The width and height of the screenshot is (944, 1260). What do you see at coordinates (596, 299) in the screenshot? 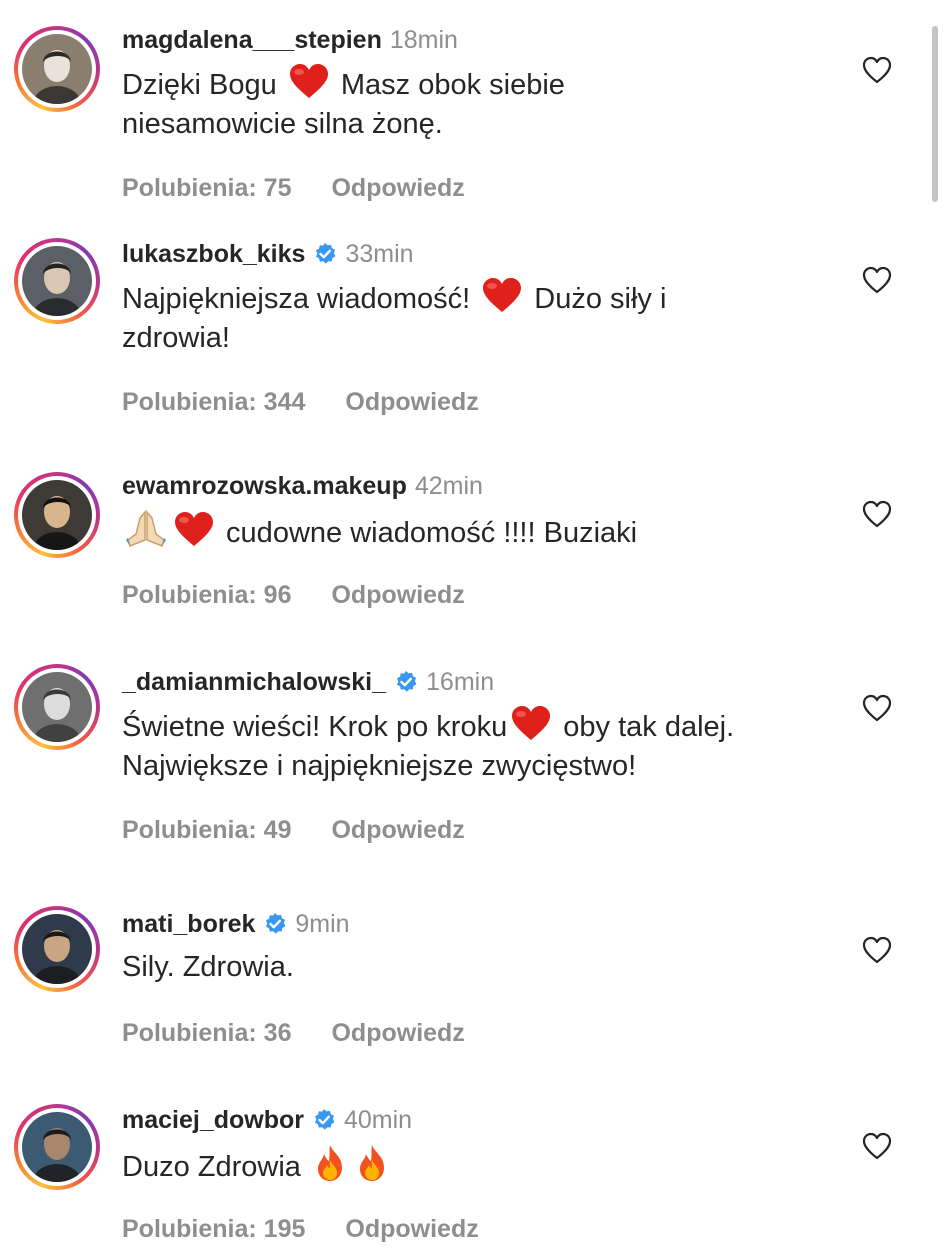
I see `comment-text-segment: Dużo siły i` at bounding box center [596, 299].